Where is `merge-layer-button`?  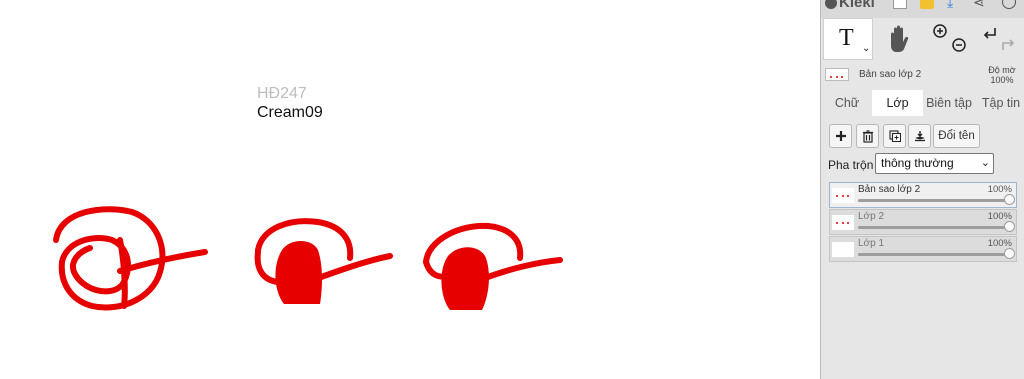
merge-layer-button is located at coordinates (919, 136).